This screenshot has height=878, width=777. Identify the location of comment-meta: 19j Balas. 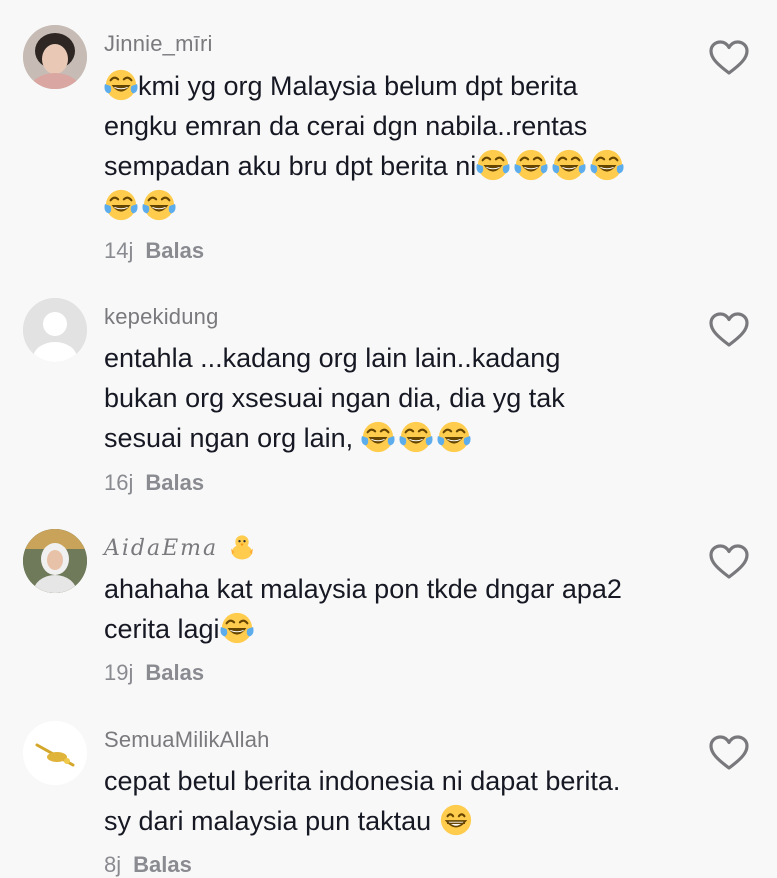
(154, 673).